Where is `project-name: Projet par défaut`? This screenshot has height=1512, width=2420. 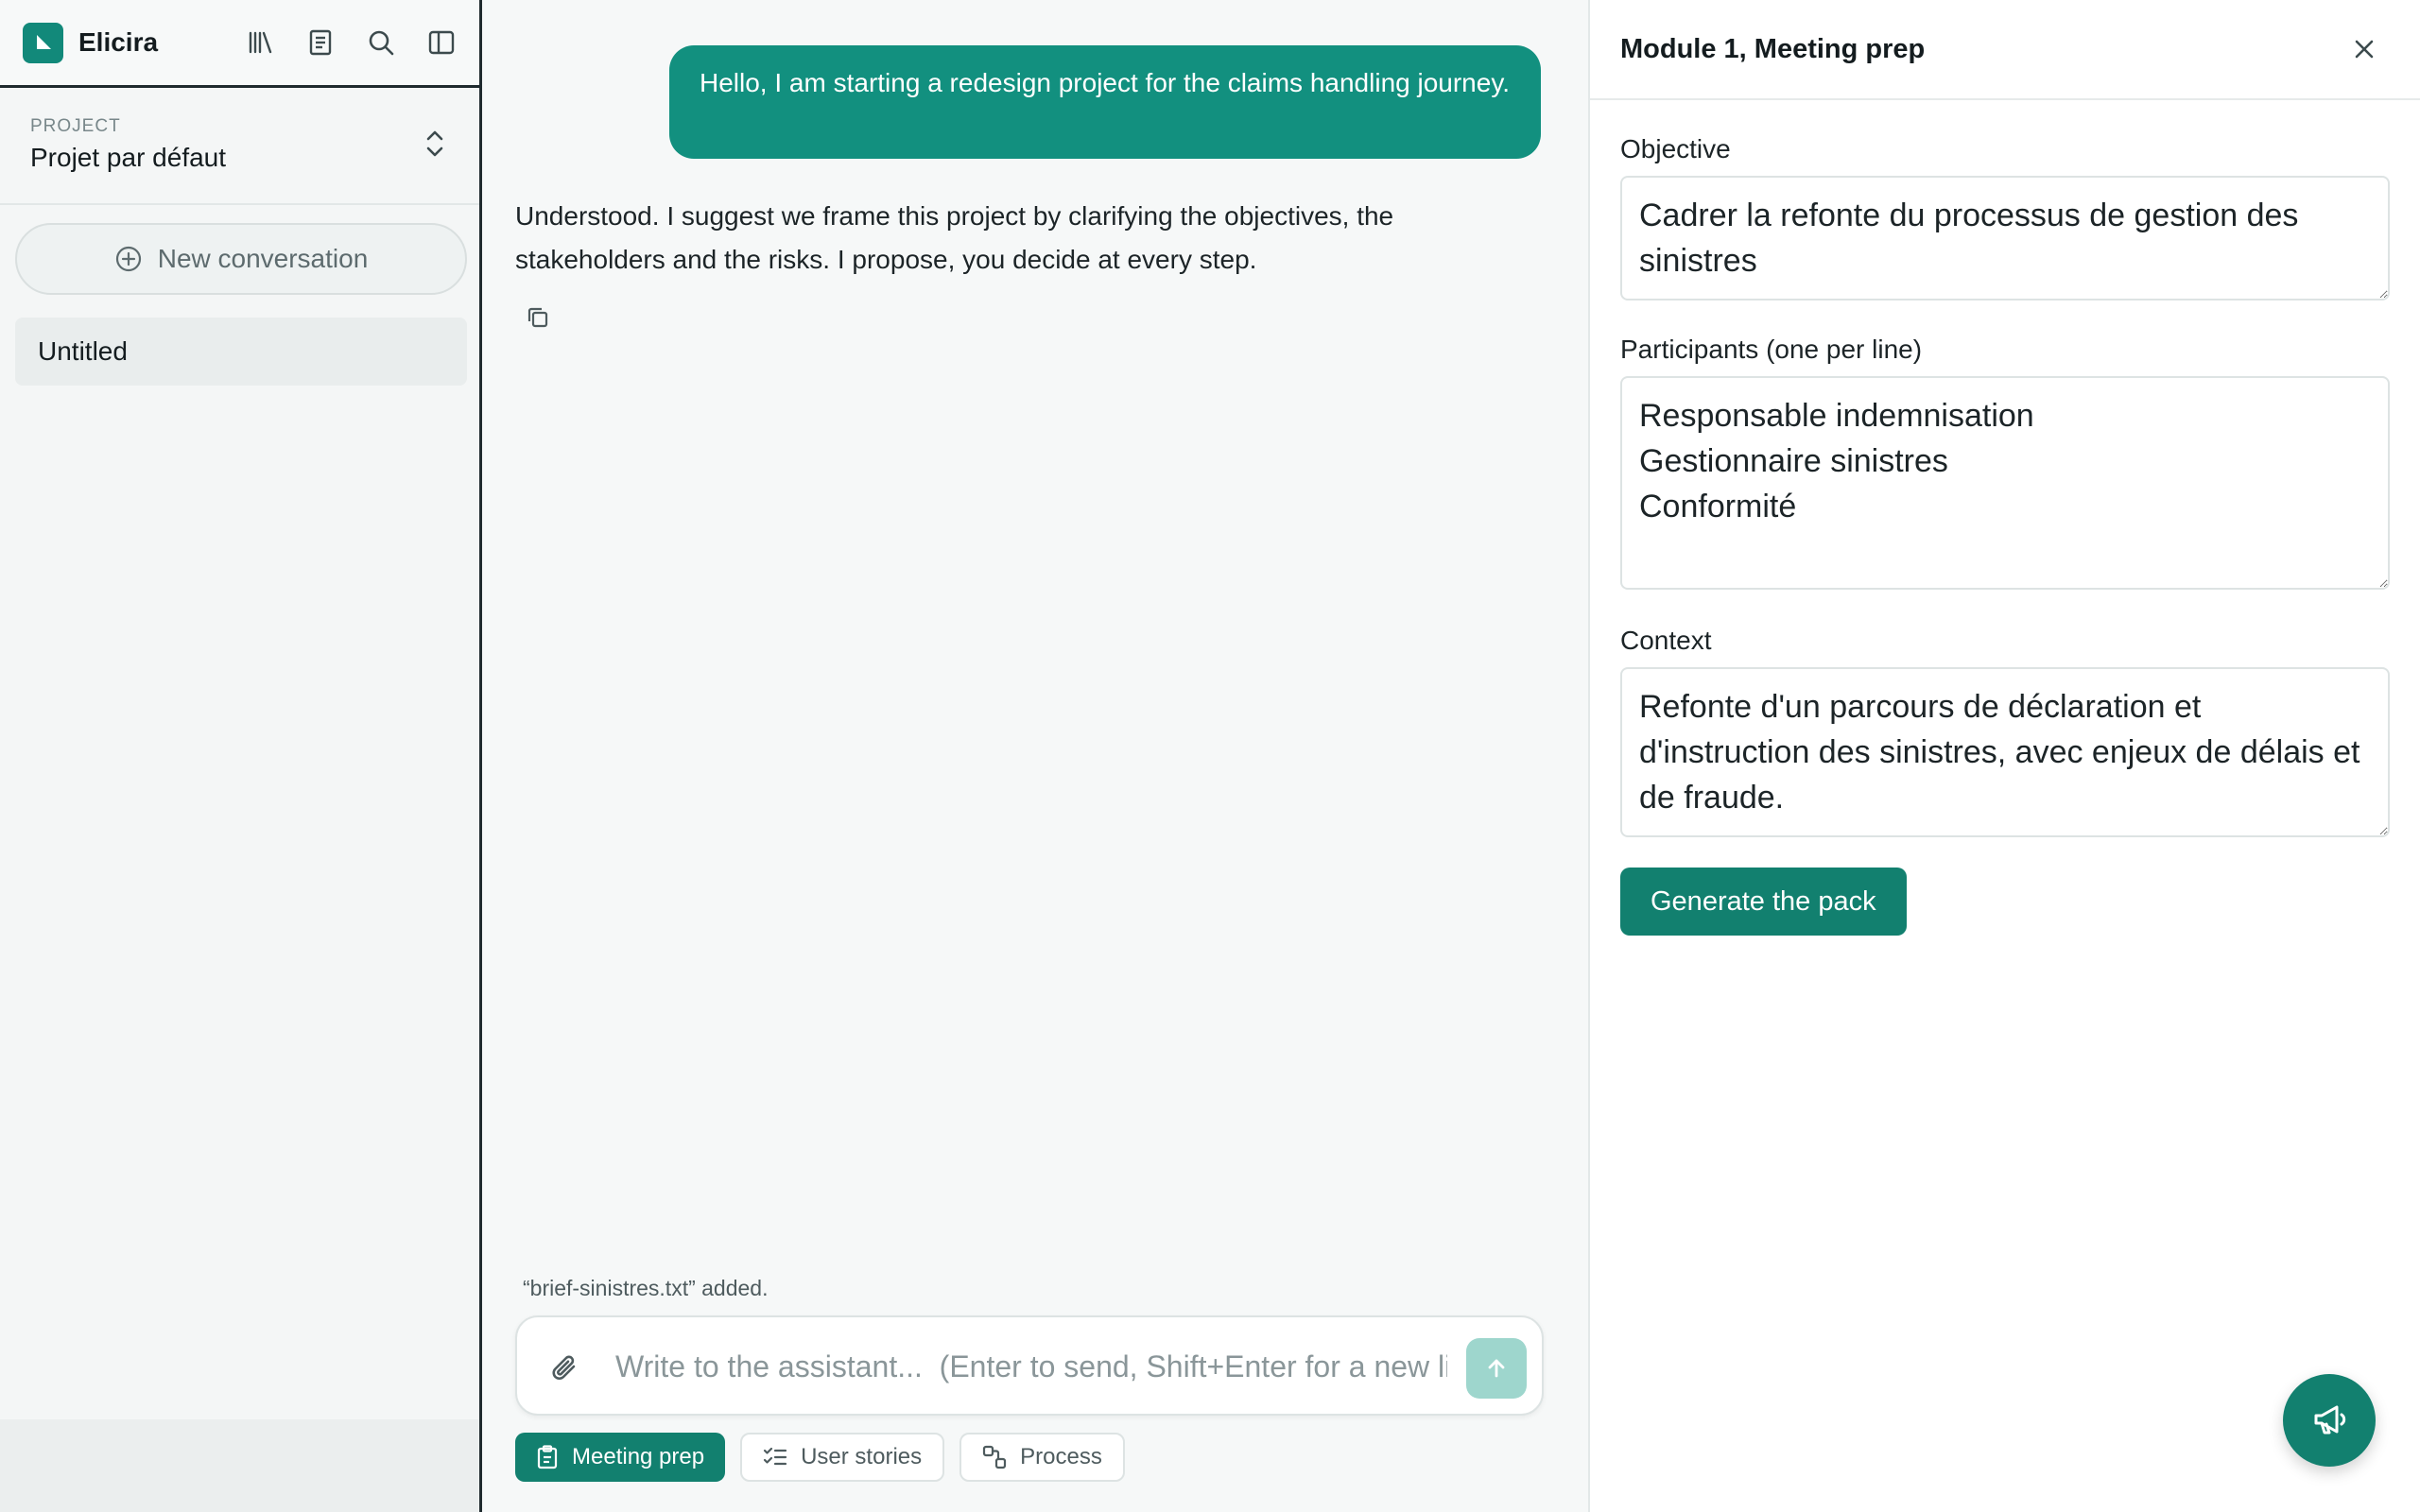 project-name: Projet par défaut is located at coordinates (129, 157).